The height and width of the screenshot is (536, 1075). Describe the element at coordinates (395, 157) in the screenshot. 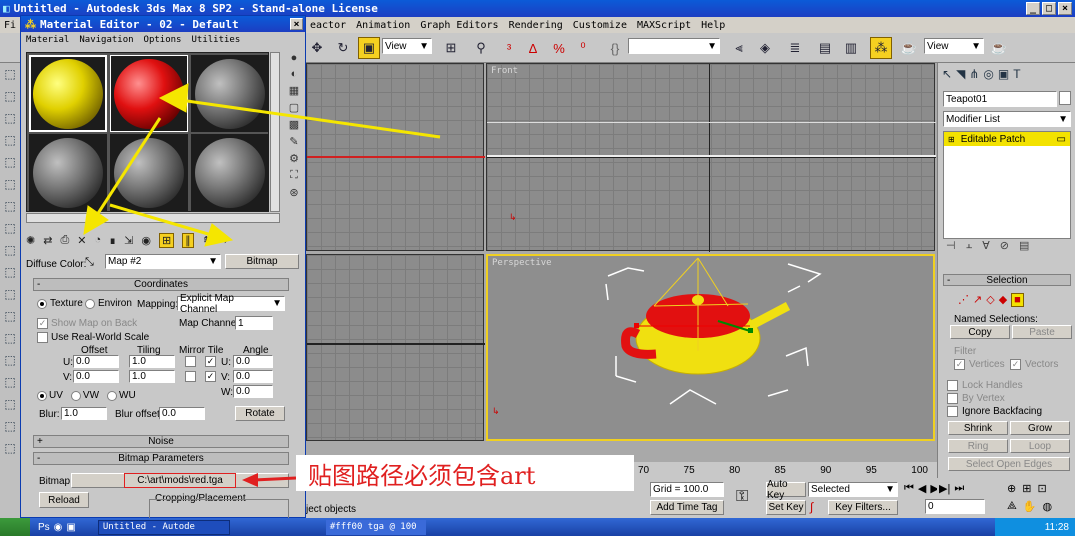

I see `viewport-top` at that location.